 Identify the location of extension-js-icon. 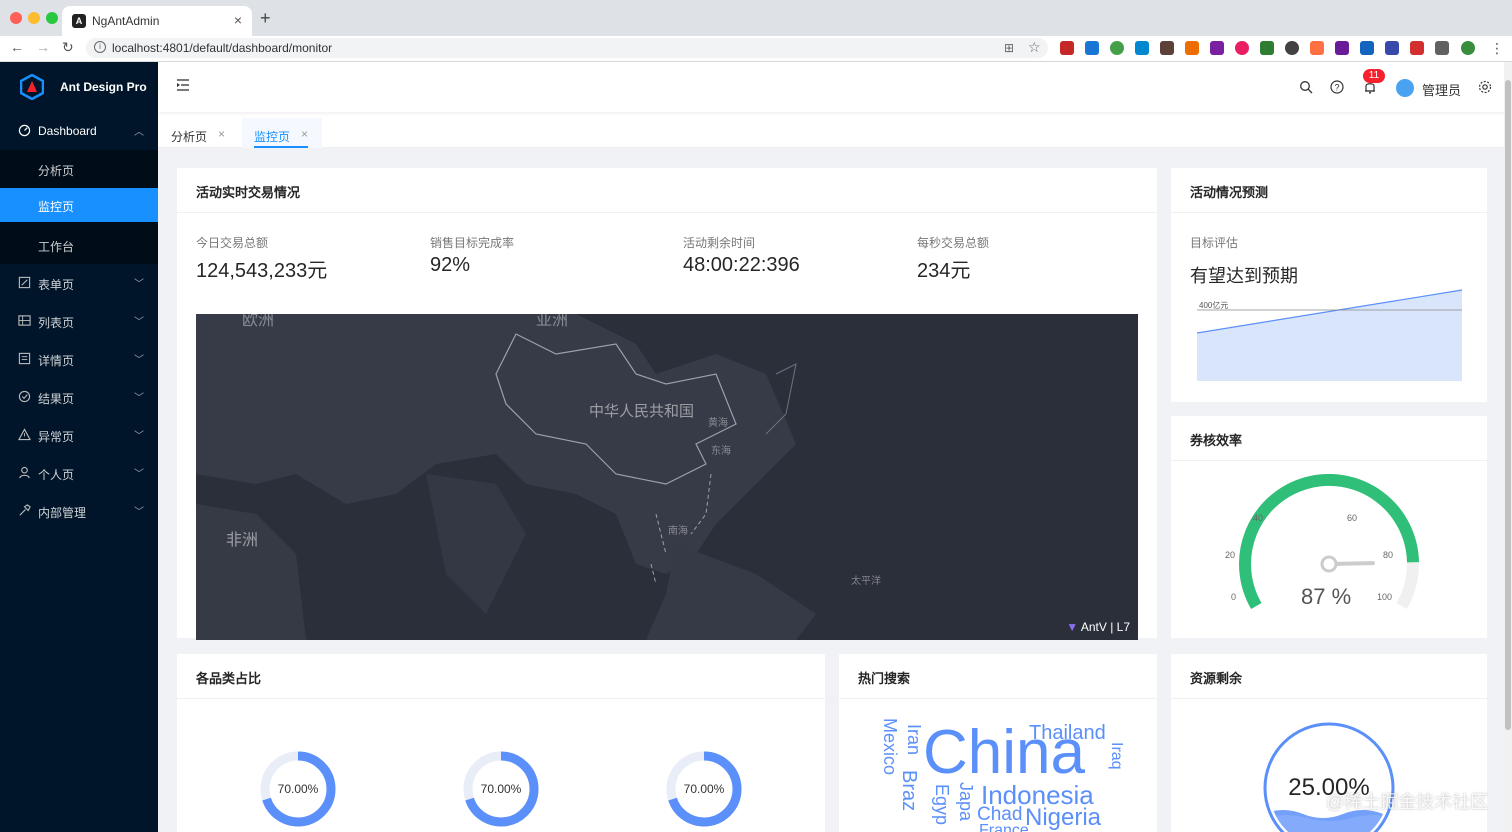
(1067, 48).